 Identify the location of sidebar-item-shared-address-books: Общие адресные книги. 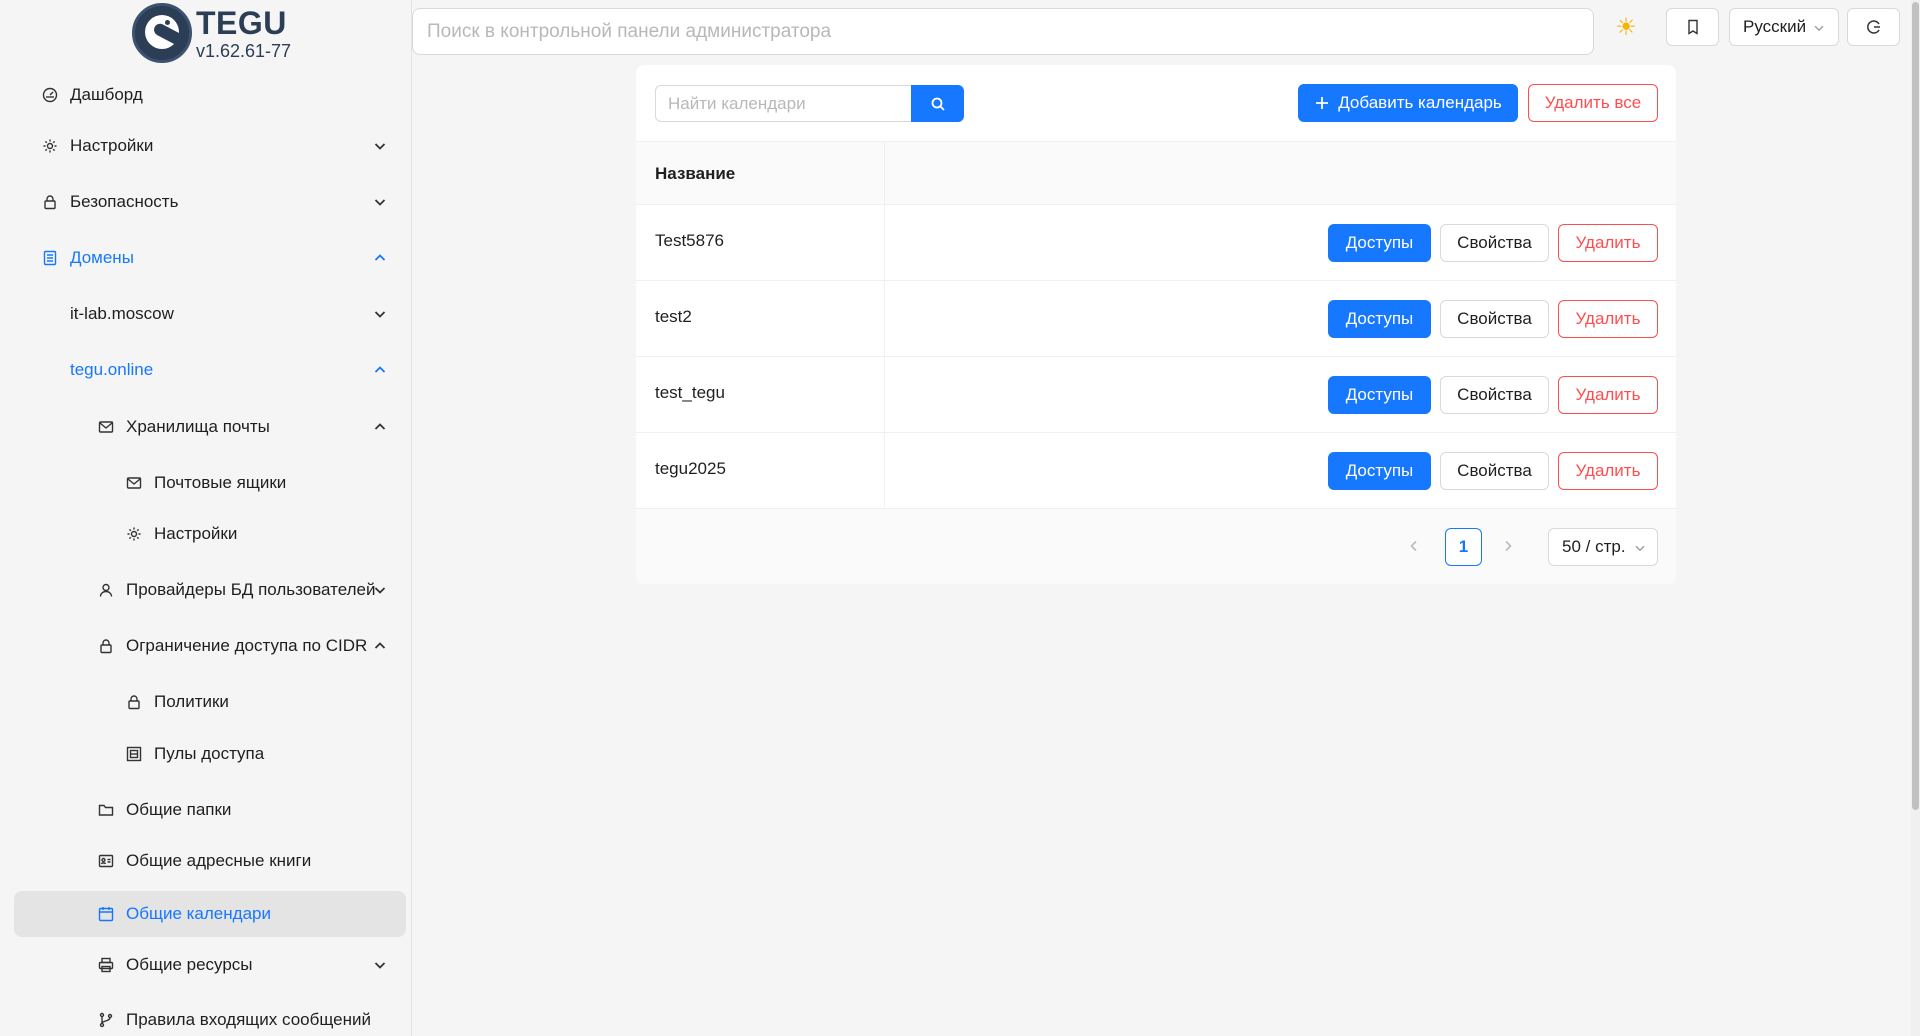
(210, 861).